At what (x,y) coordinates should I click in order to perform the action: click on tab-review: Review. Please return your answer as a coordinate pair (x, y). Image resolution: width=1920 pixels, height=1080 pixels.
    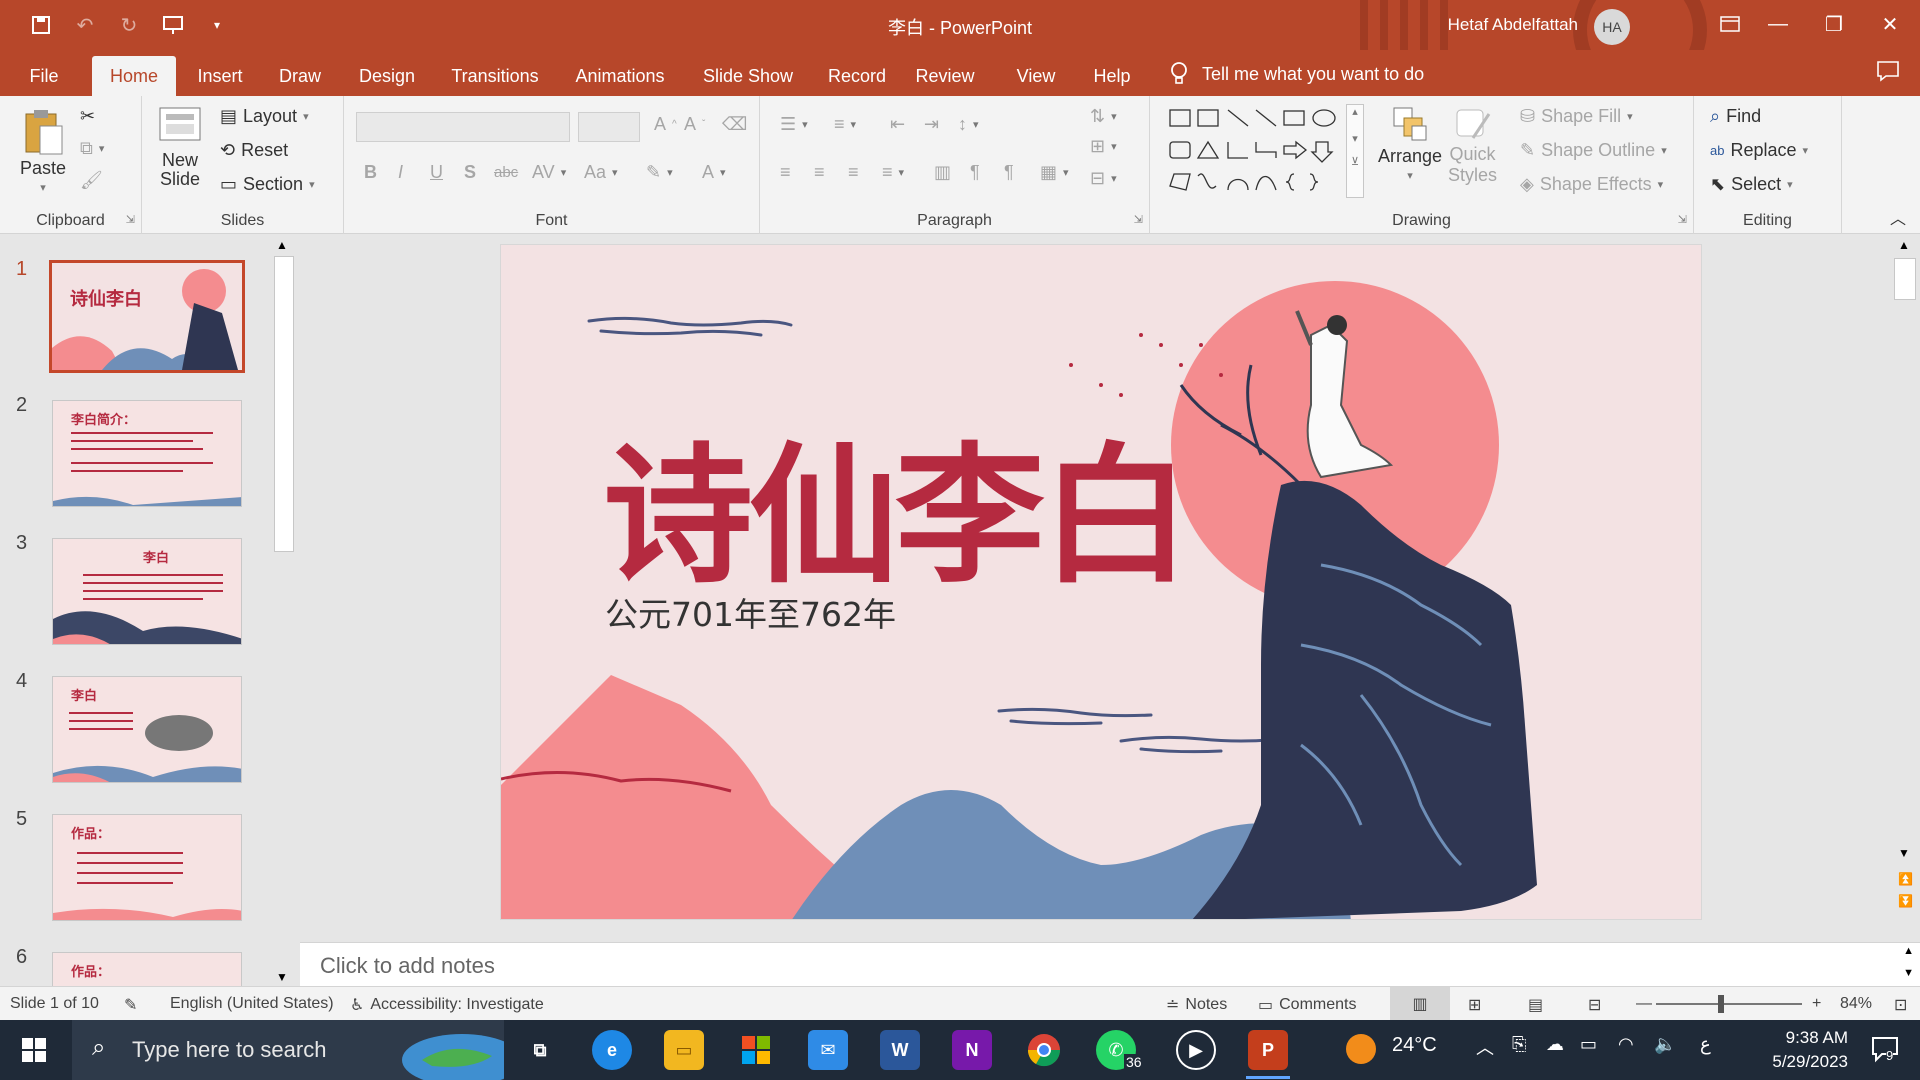
    Looking at the image, I should click on (945, 76).